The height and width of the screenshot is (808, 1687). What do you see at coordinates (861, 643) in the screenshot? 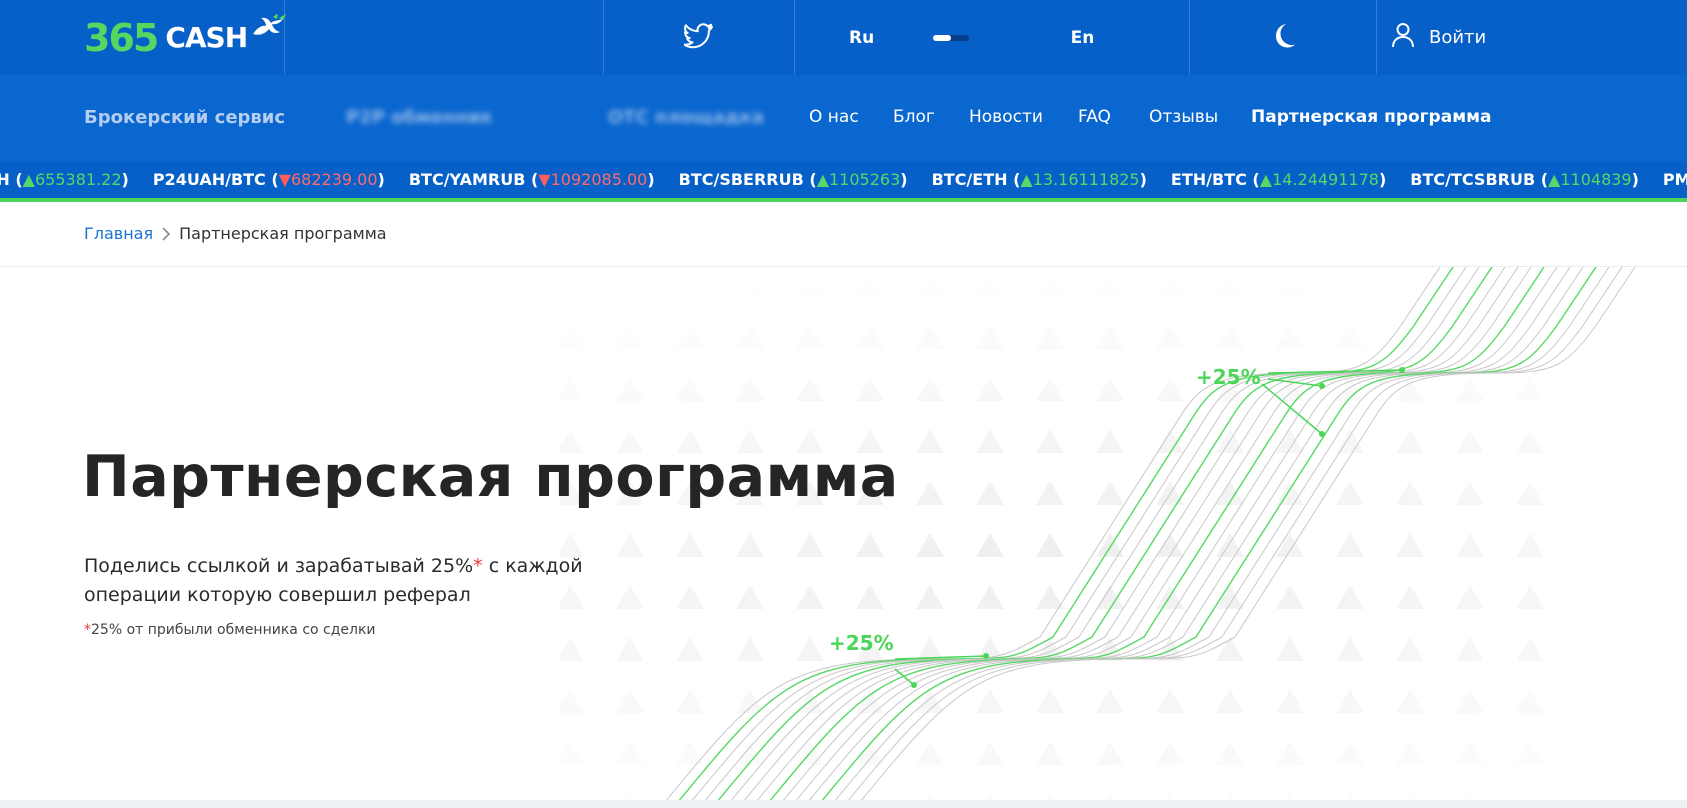
I see `badge-bottom: +25%` at bounding box center [861, 643].